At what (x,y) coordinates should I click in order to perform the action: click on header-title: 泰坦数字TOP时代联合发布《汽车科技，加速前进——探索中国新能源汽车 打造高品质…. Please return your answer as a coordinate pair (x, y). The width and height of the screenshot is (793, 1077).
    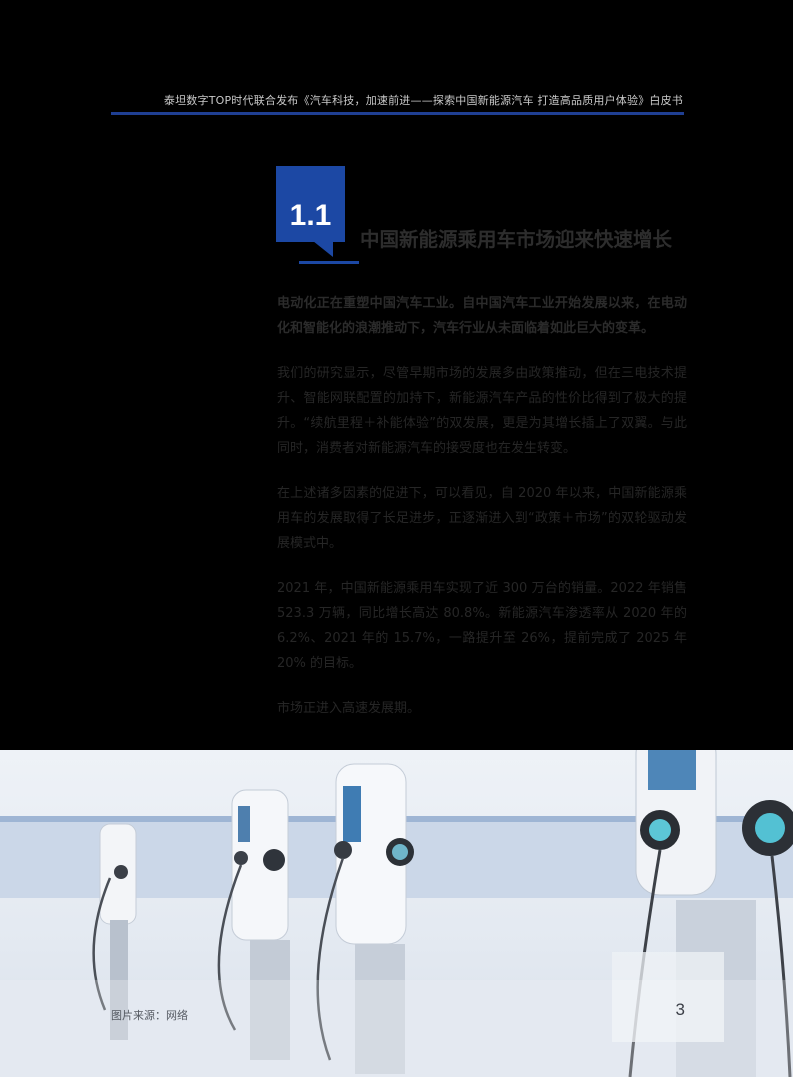
    Looking at the image, I should click on (423, 100).